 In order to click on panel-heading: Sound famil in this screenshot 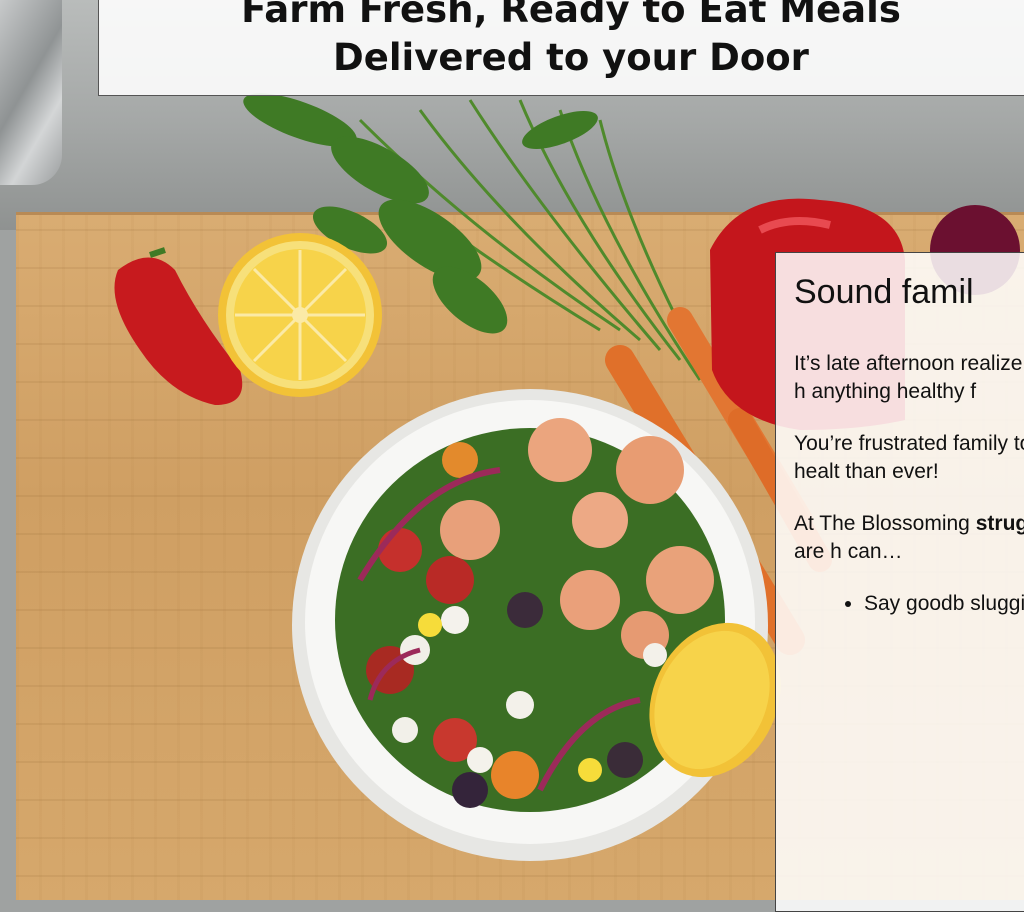, I will do `click(884, 292)`.